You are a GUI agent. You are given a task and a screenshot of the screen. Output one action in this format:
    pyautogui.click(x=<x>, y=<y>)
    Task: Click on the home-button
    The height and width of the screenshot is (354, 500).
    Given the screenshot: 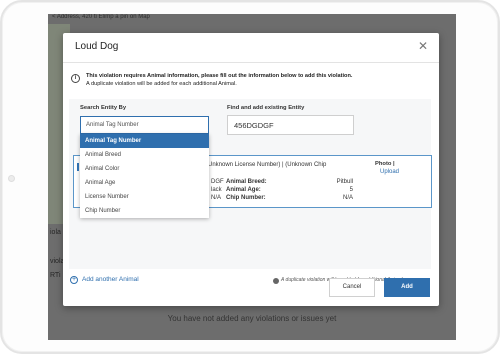 What is the action you would take?
    pyautogui.click(x=493, y=178)
    